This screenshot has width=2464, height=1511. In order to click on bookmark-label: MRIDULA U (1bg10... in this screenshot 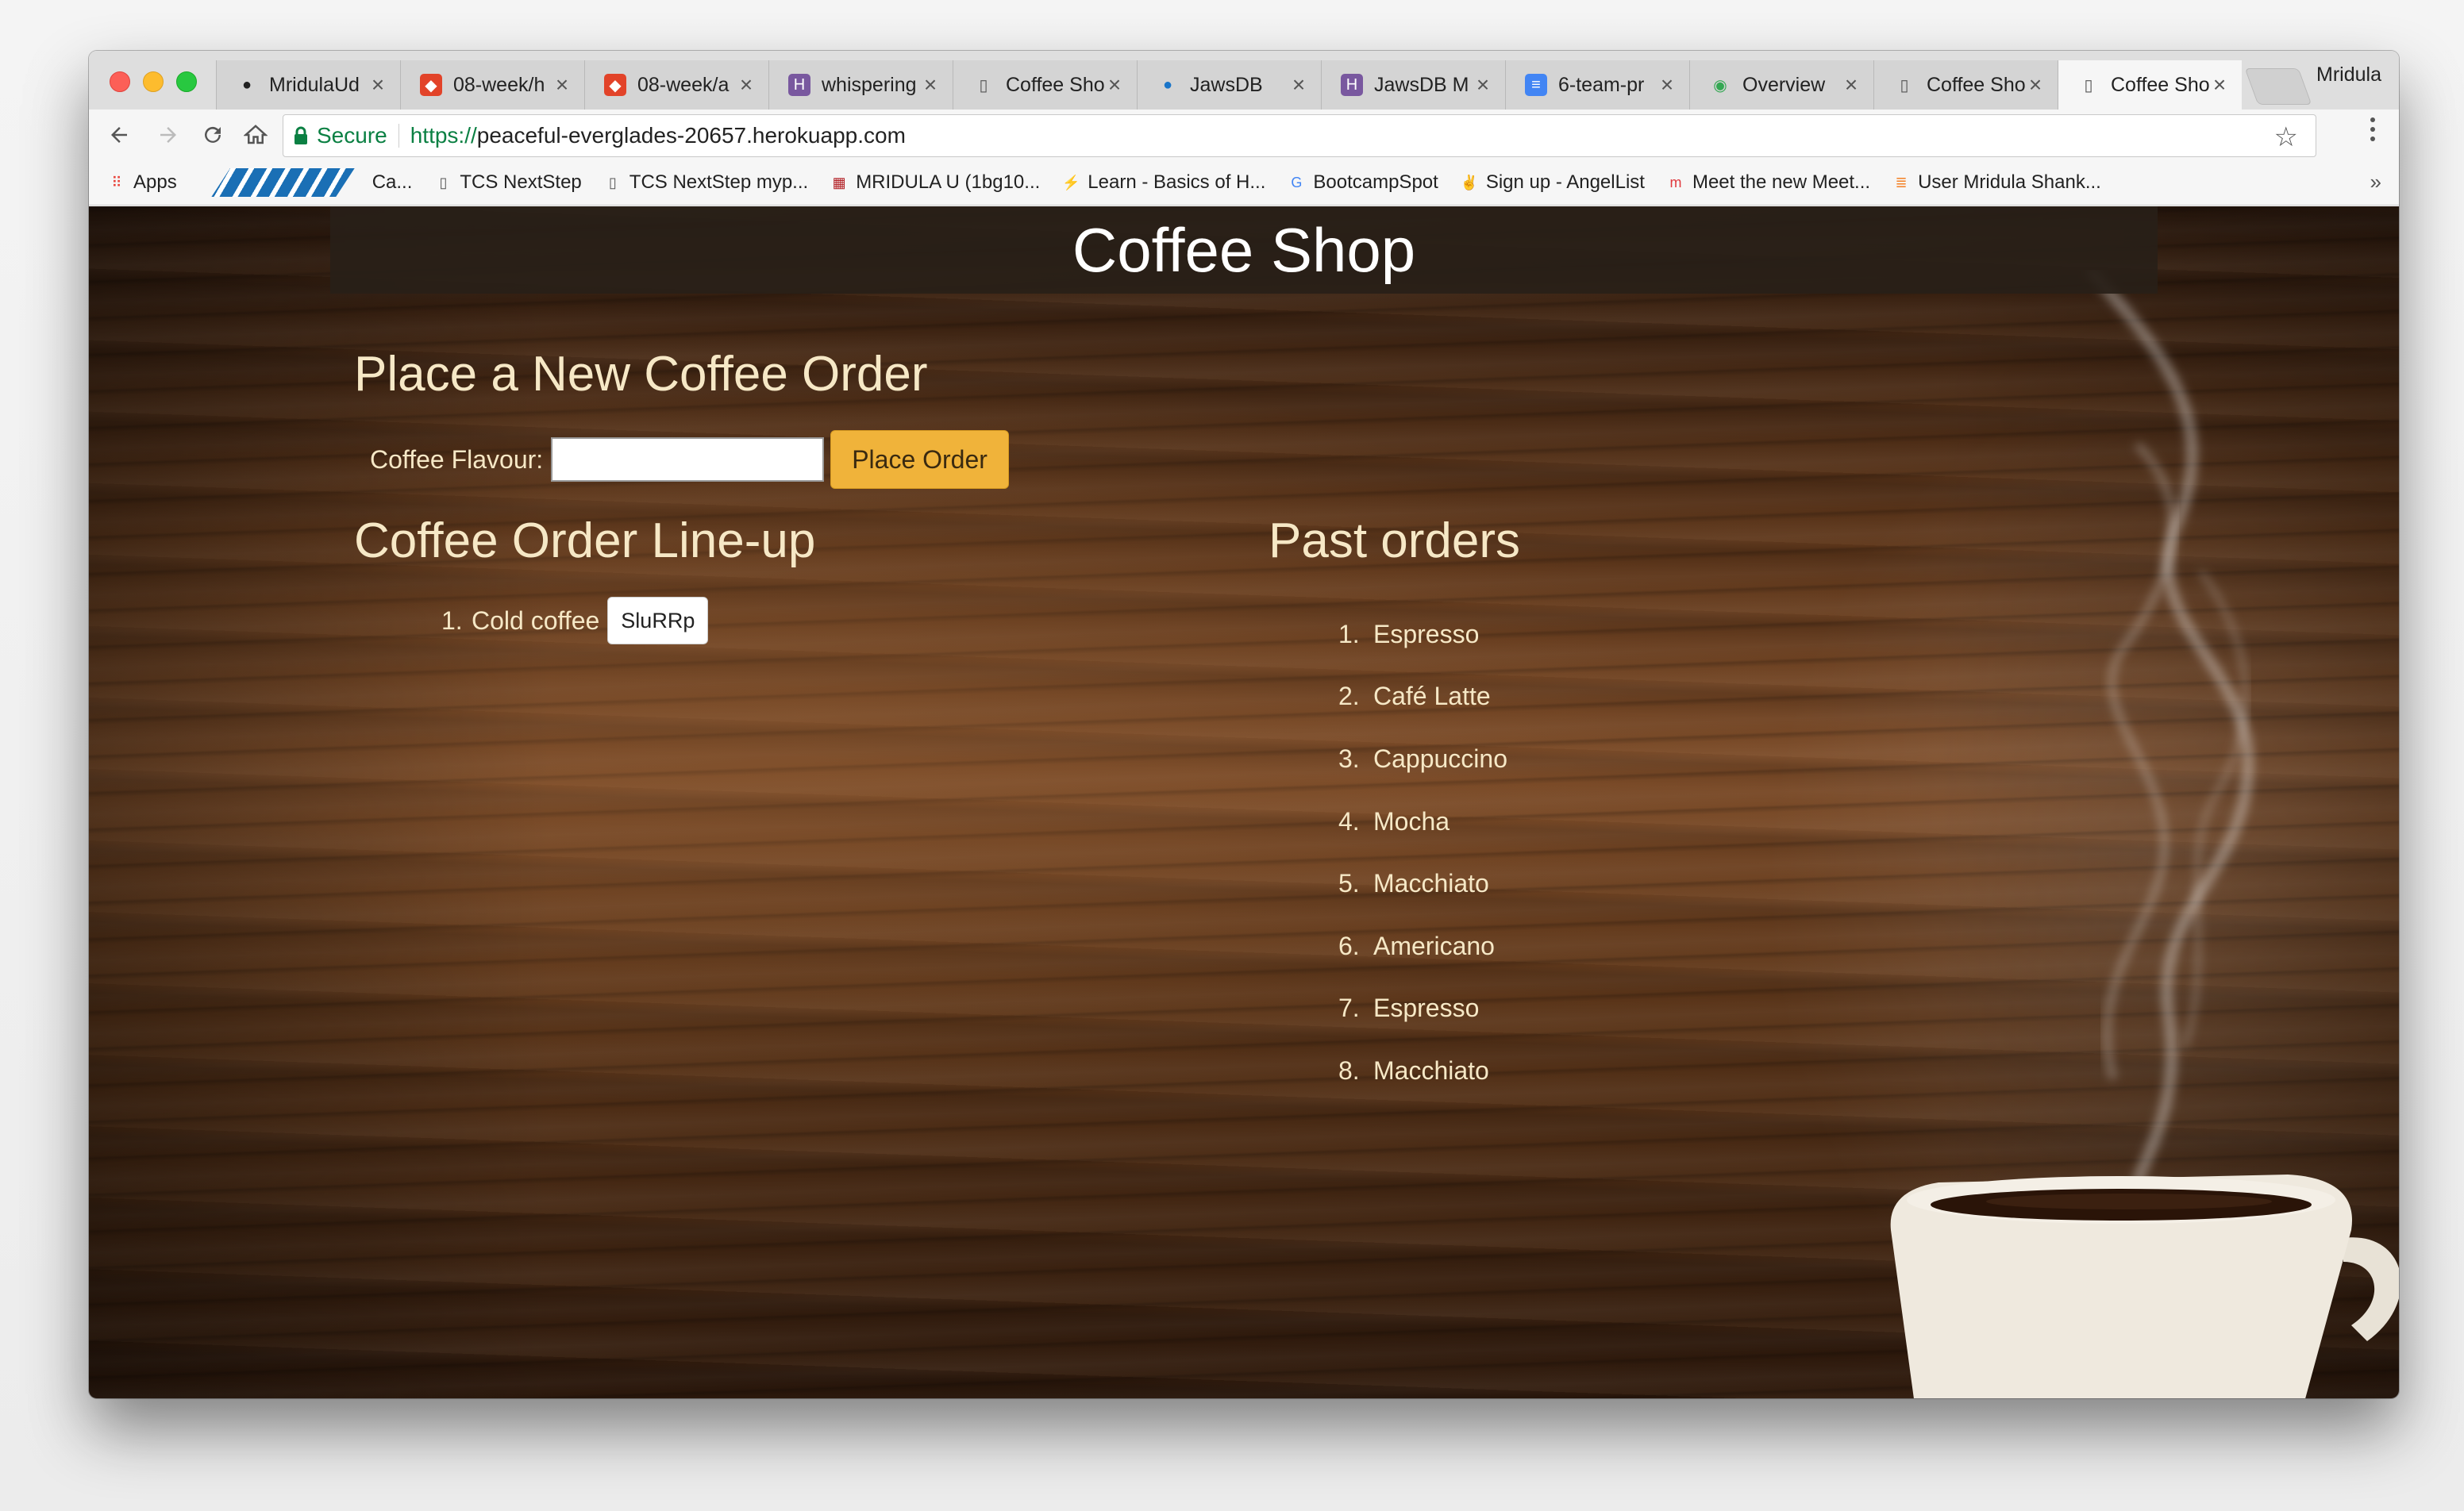, I will do `click(948, 182)`.